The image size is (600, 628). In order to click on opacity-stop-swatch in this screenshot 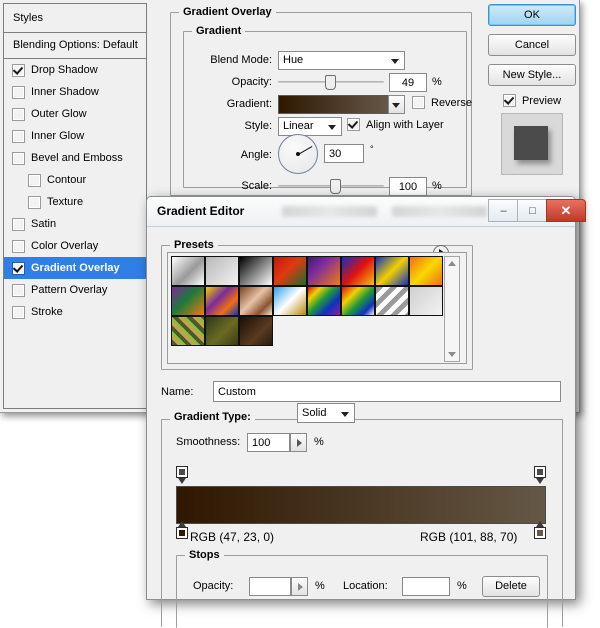, I will do `click(182, 472)`.